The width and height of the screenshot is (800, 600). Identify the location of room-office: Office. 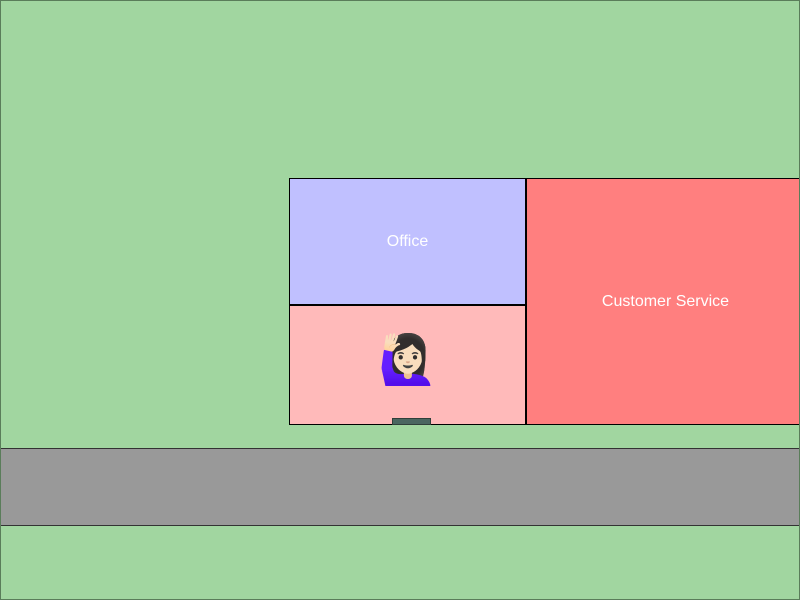
(407, 242).